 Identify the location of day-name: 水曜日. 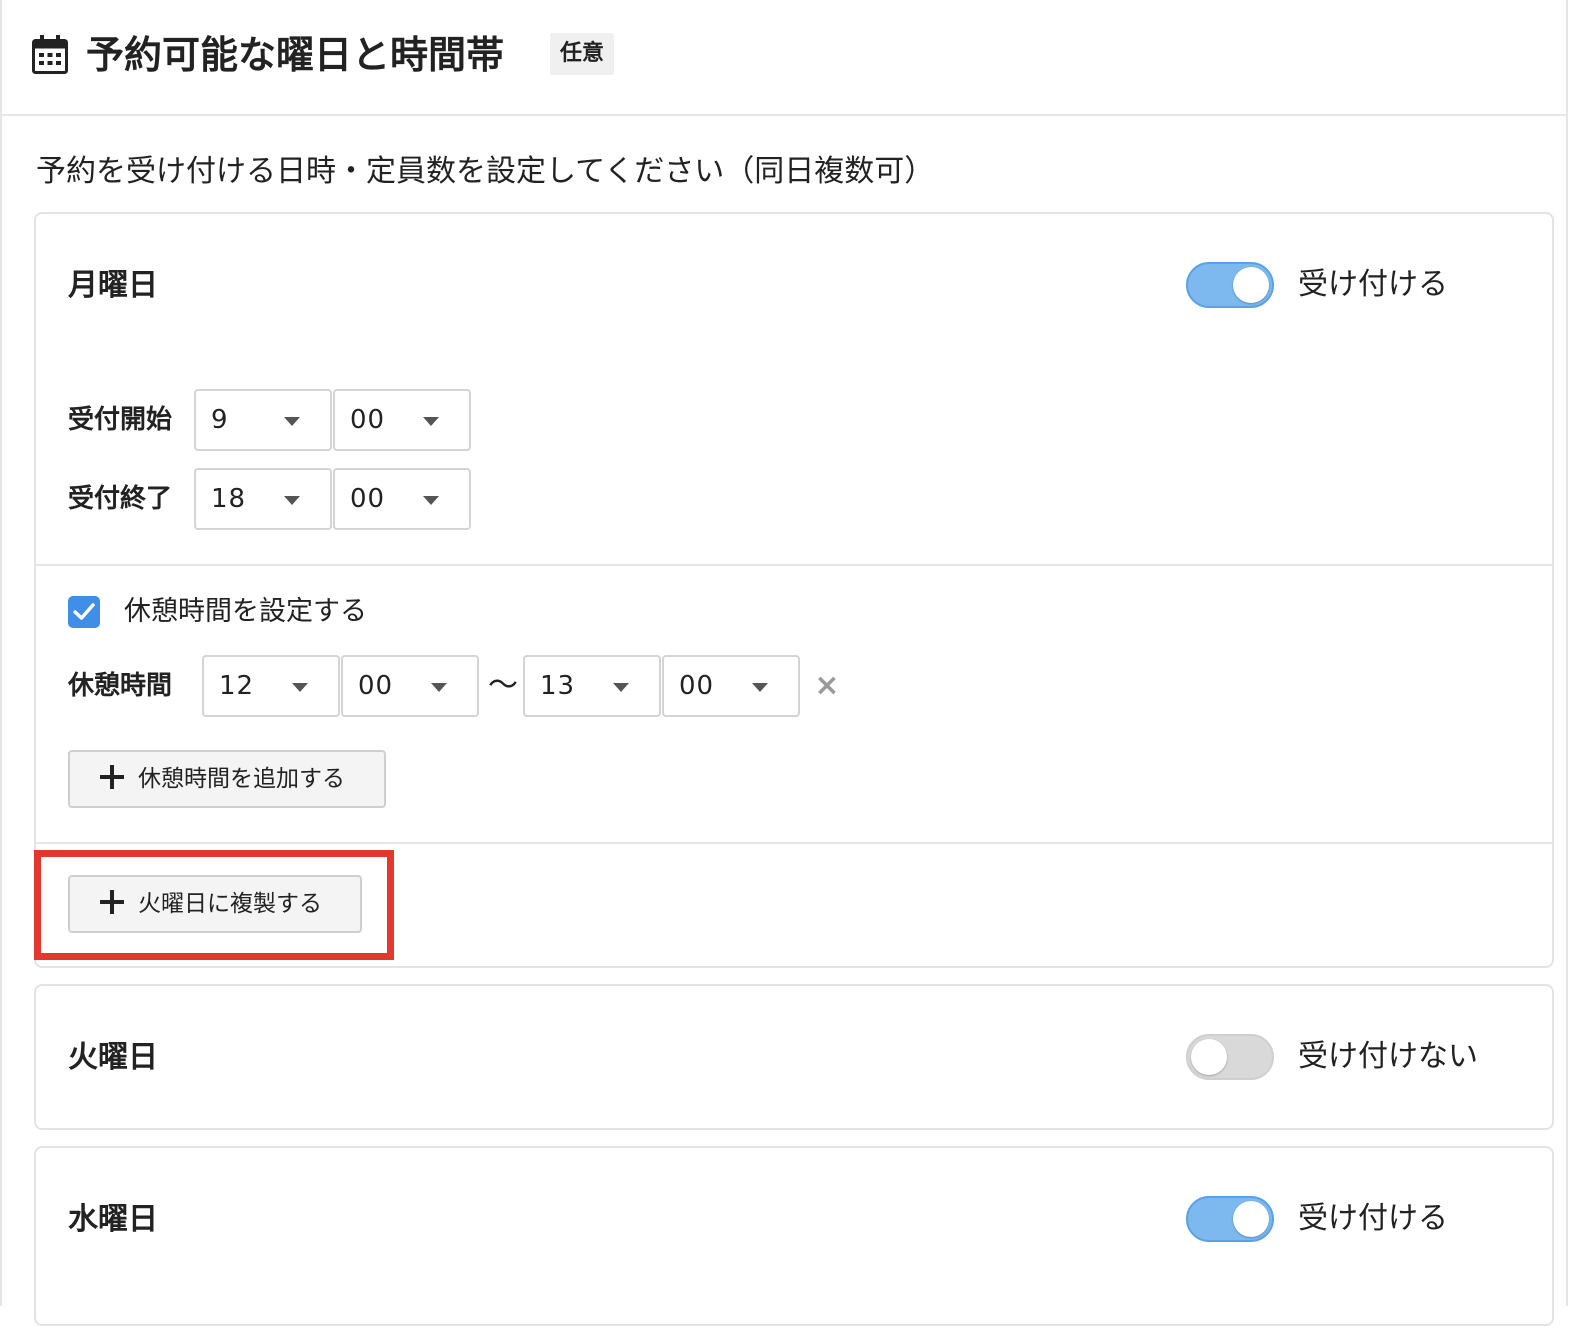
(113, 1219).